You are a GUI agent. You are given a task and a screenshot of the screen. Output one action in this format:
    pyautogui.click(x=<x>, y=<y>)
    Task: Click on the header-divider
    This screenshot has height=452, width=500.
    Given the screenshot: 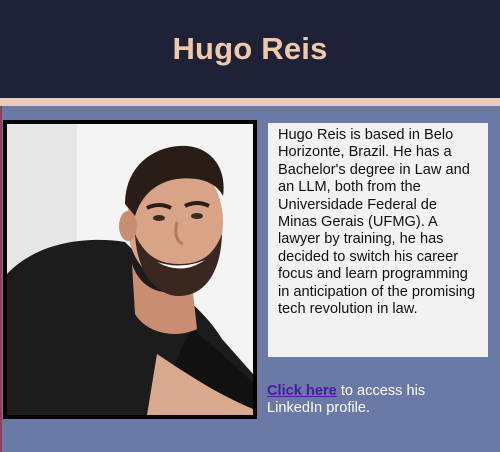 What is the action you would take?
    pyautogui.click(x=250, y=102)
    